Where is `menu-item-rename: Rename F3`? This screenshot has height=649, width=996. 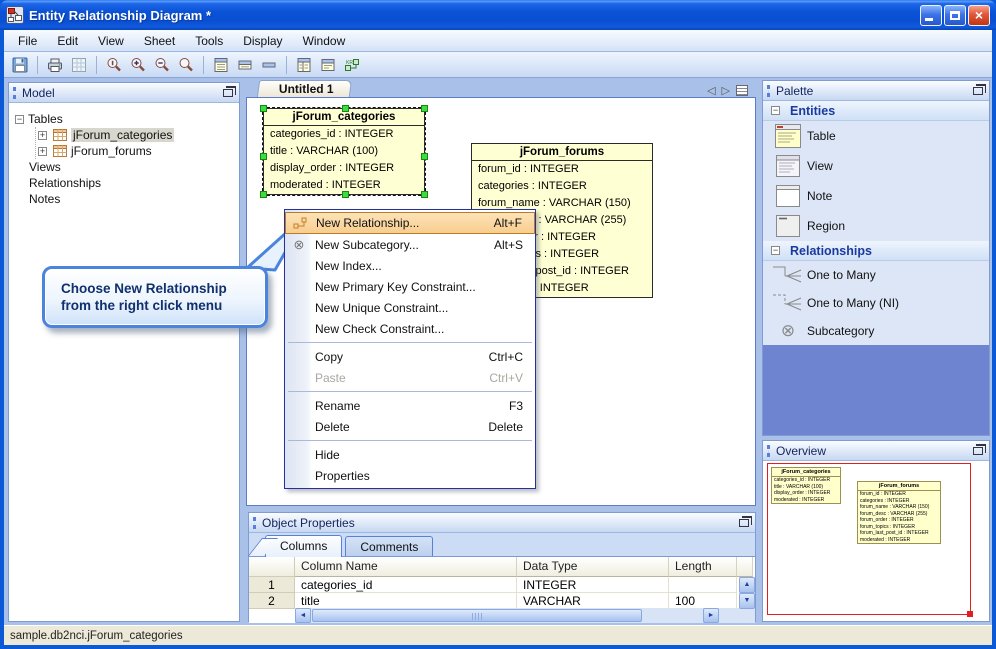
menu-item-rename: Rename F3 is located at coordinates (410, 405).